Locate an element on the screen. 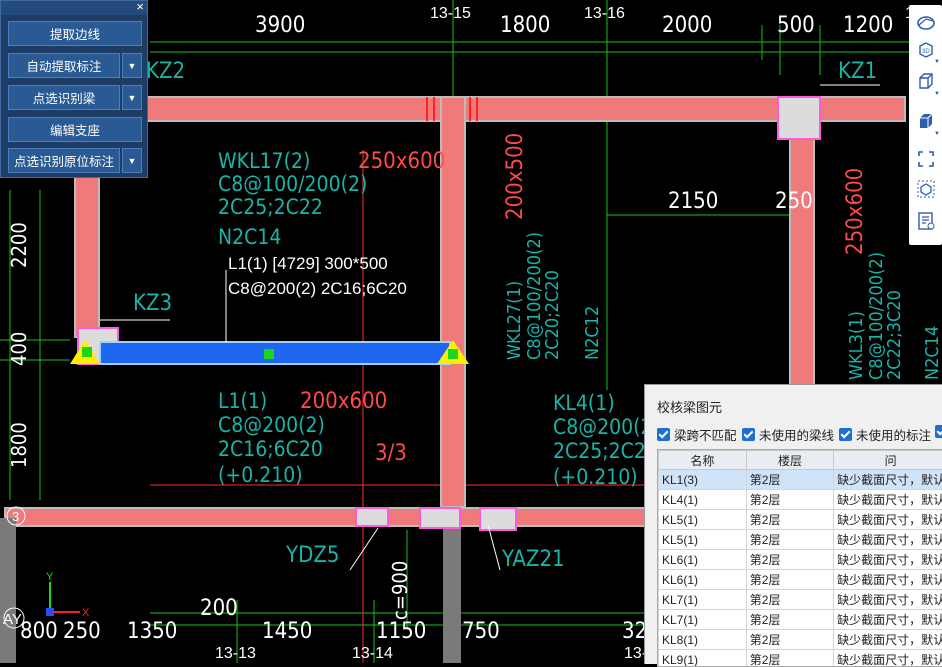 Image resolution: width=942 pixels, height=667 pixels. view-toolbar: 3D ▼ ▼ ▼ is located at coordinates (925, 125).